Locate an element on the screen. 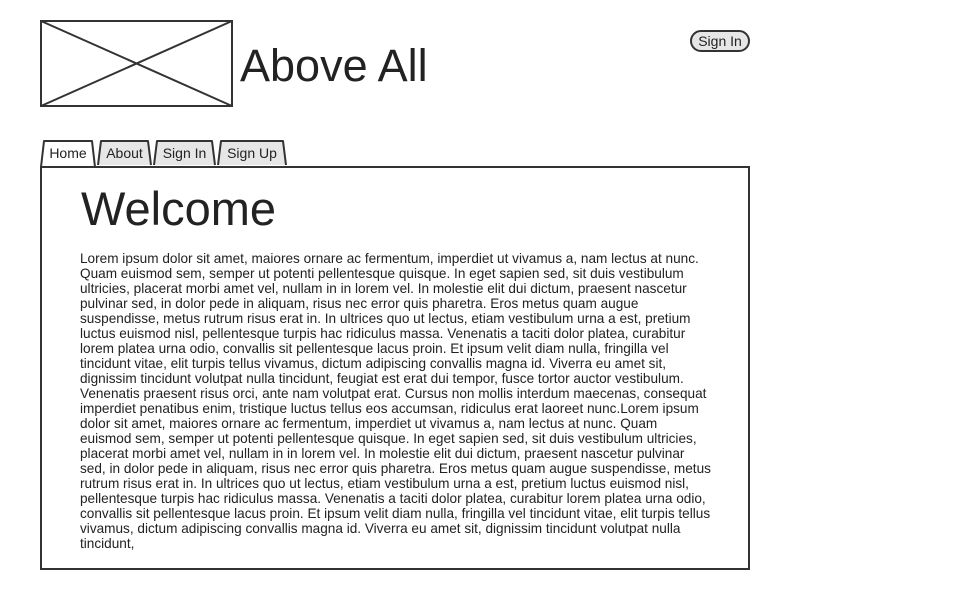 The image size is (960, 600). tab-sign-in-label: Sign In is located at coordinates (184, 153).